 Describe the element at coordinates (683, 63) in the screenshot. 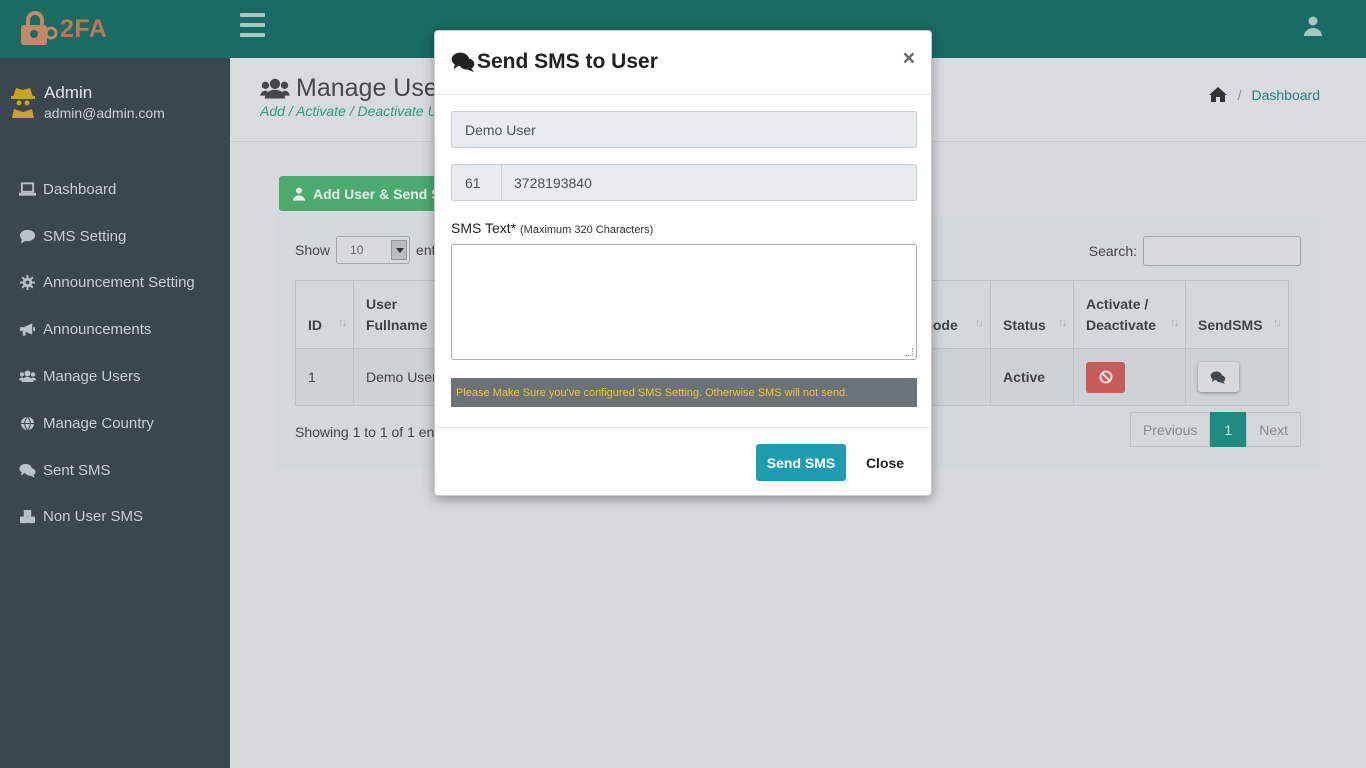

I see `modal-header: Send SMS to User ×` at that location.